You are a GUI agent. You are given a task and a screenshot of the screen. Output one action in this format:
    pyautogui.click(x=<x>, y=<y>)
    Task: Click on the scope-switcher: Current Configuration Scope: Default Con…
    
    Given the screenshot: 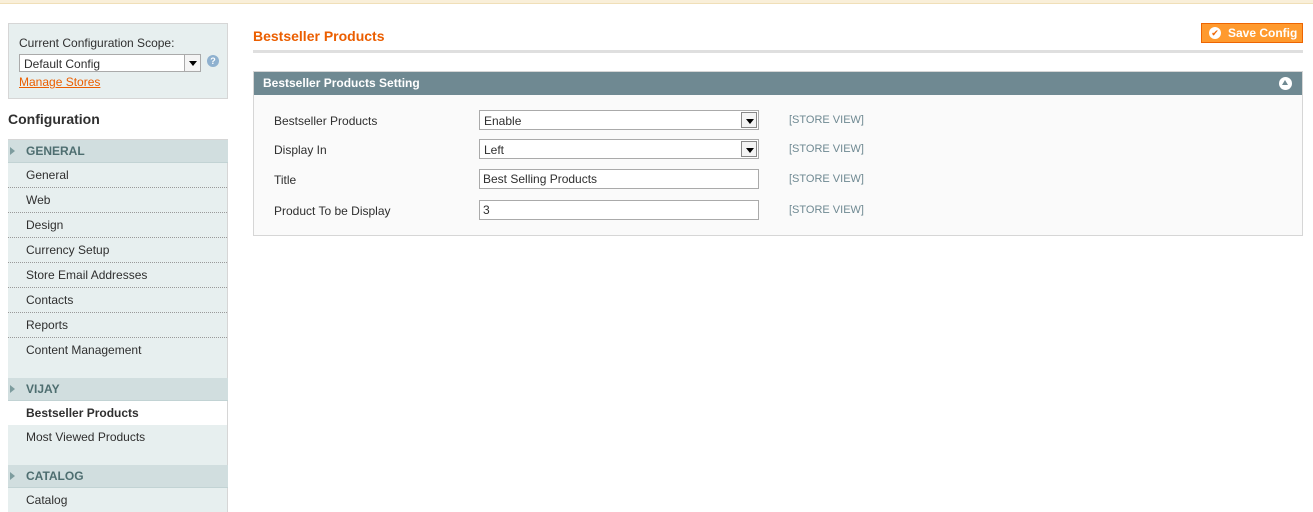 What is the action you would take?
    pyautogui.click(x=118, y=61)
    